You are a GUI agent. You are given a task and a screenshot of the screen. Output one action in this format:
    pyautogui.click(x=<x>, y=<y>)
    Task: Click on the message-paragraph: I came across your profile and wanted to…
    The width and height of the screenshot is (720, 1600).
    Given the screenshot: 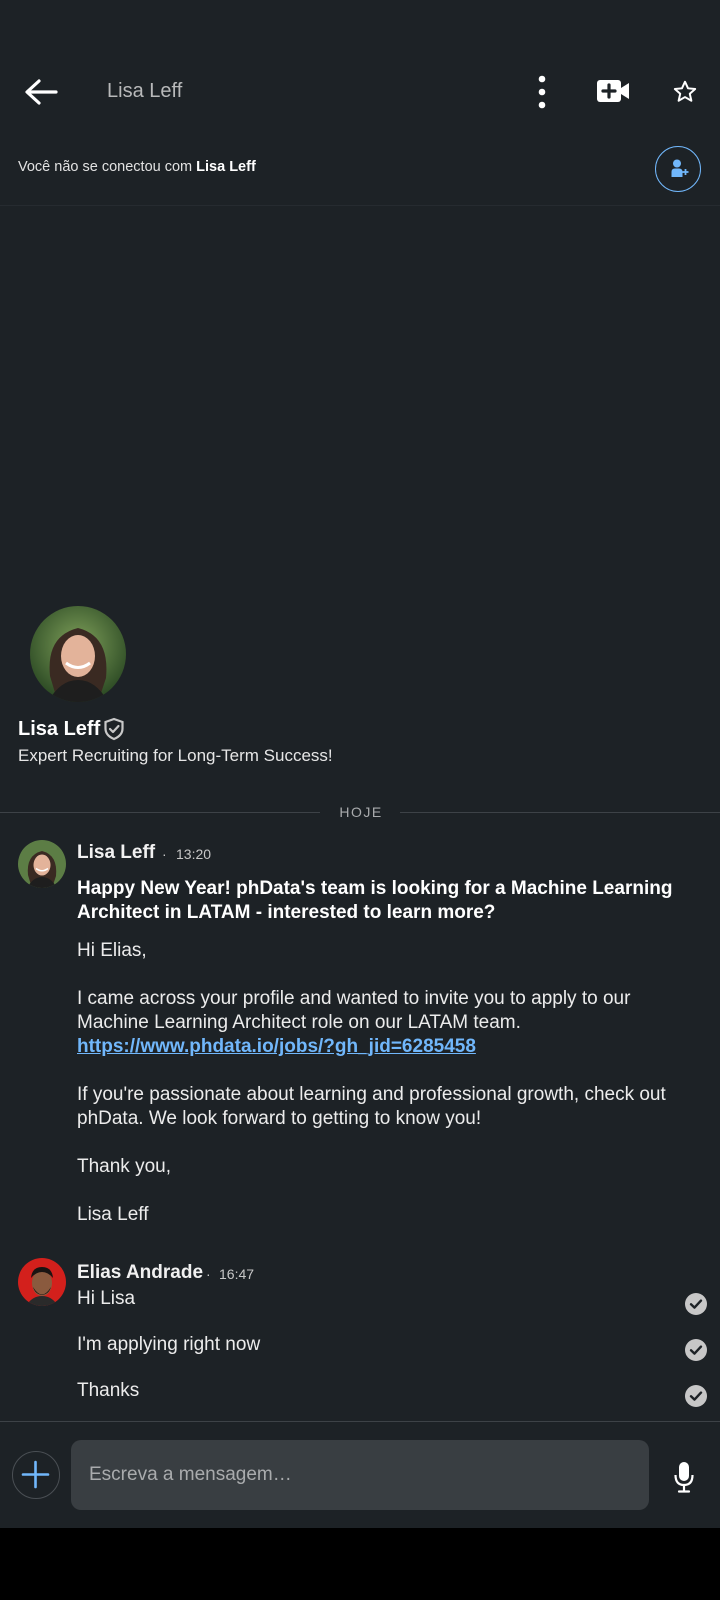 What is the action you would take?
    pyautogui.click(x=354, y=1010)
    